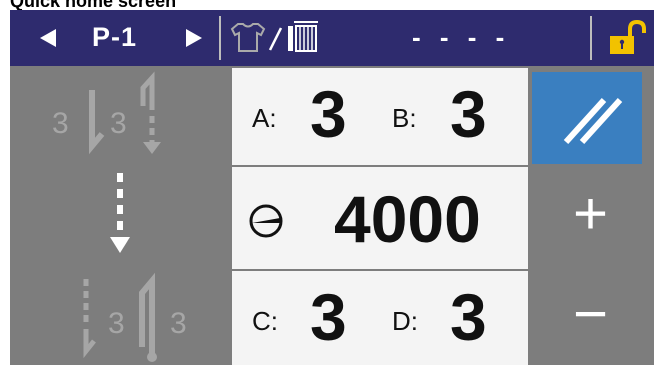  I want to click on minus-icon: −, so click(591, 313).